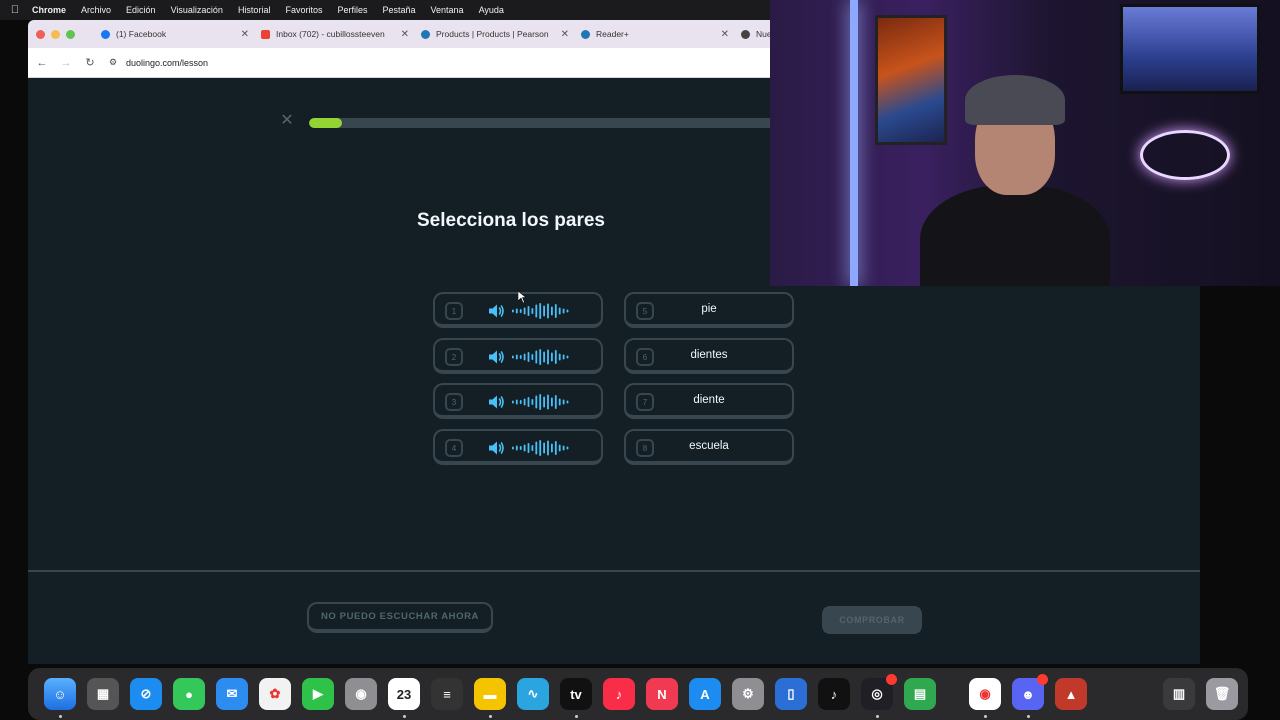 The width and height of the screenshot is (1280, 720). What do you see at coordinates (447, 10) in the screenshot?
I see `menu-ventana: Ventana` at bounding box center [447, 10].